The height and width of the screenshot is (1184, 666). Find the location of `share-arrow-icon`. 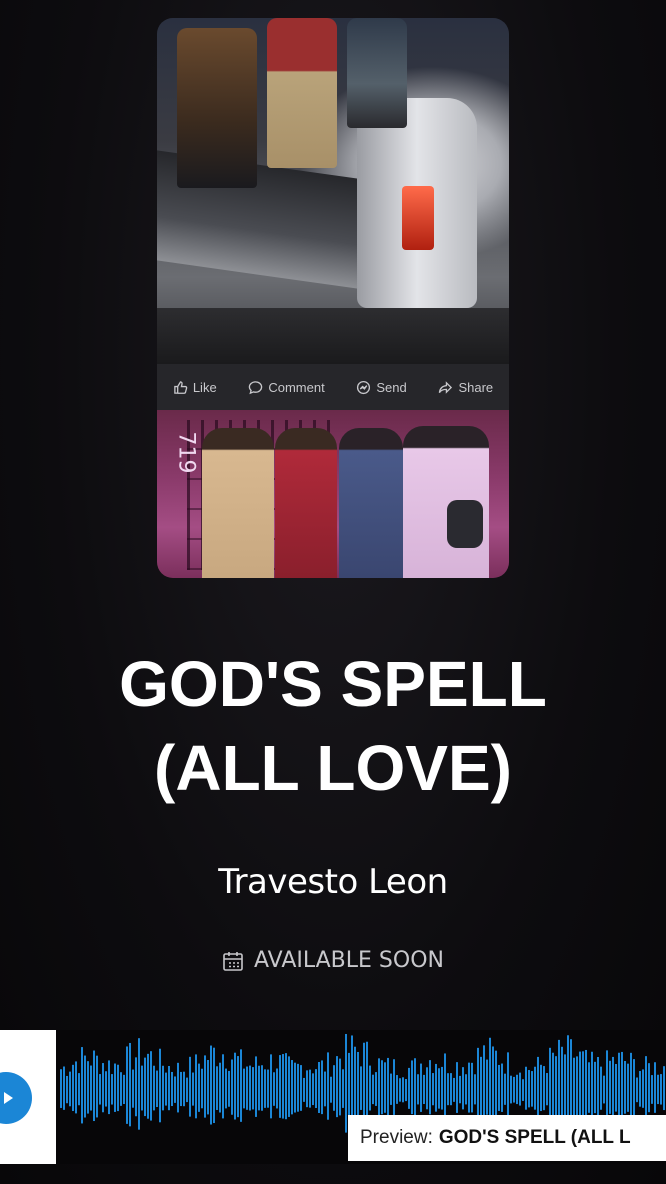

share-arrow-icon is located at coordinates (446, 387).